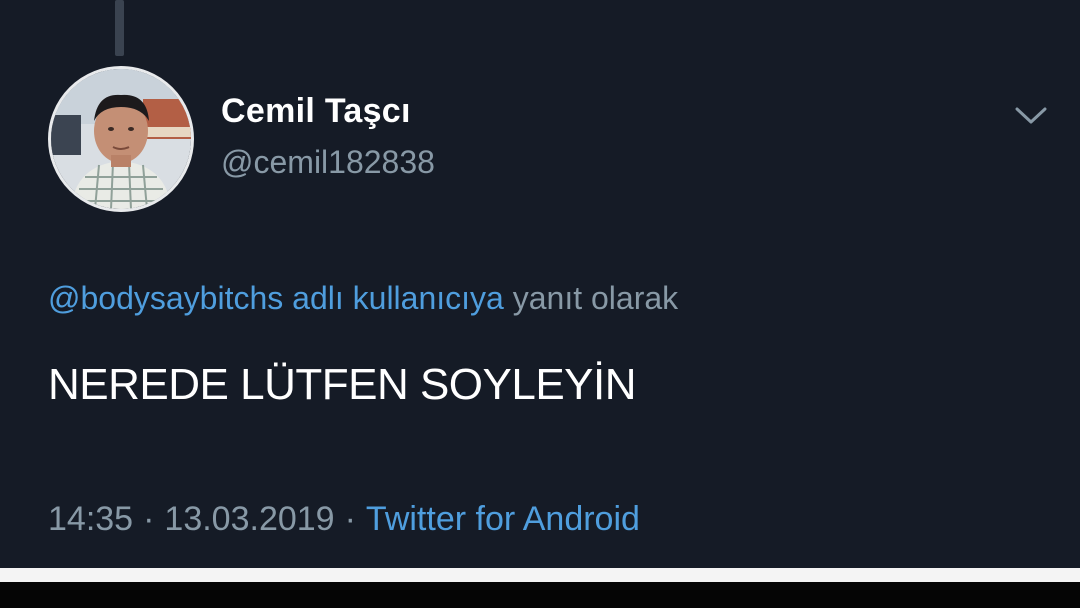 Image resolution: width=1080 pixels, height=608 pixels. I want to click on bottom-border, so click(540, 575).